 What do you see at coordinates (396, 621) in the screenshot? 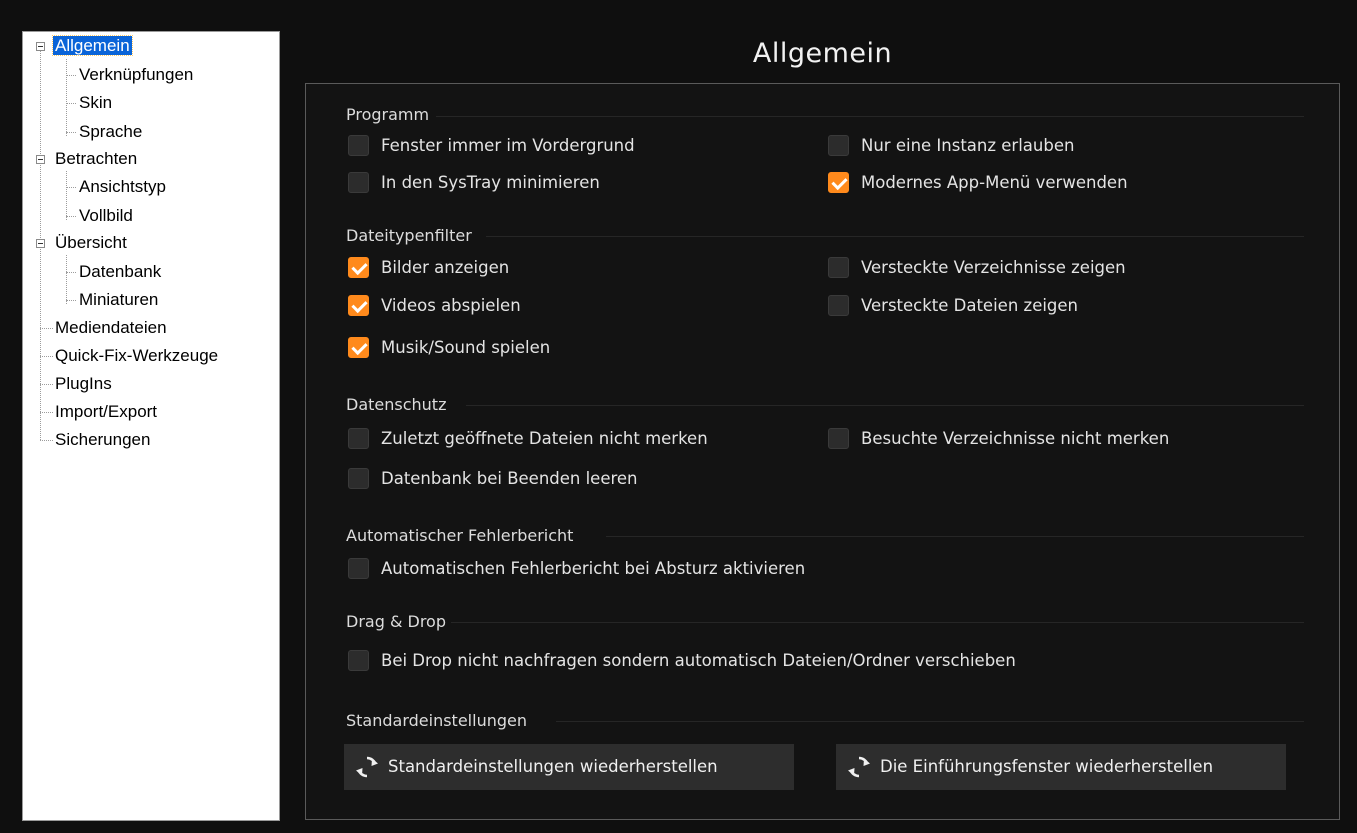
I see `section-title-drag-drop: Drag & Drop` at bounding box center [396, 621].